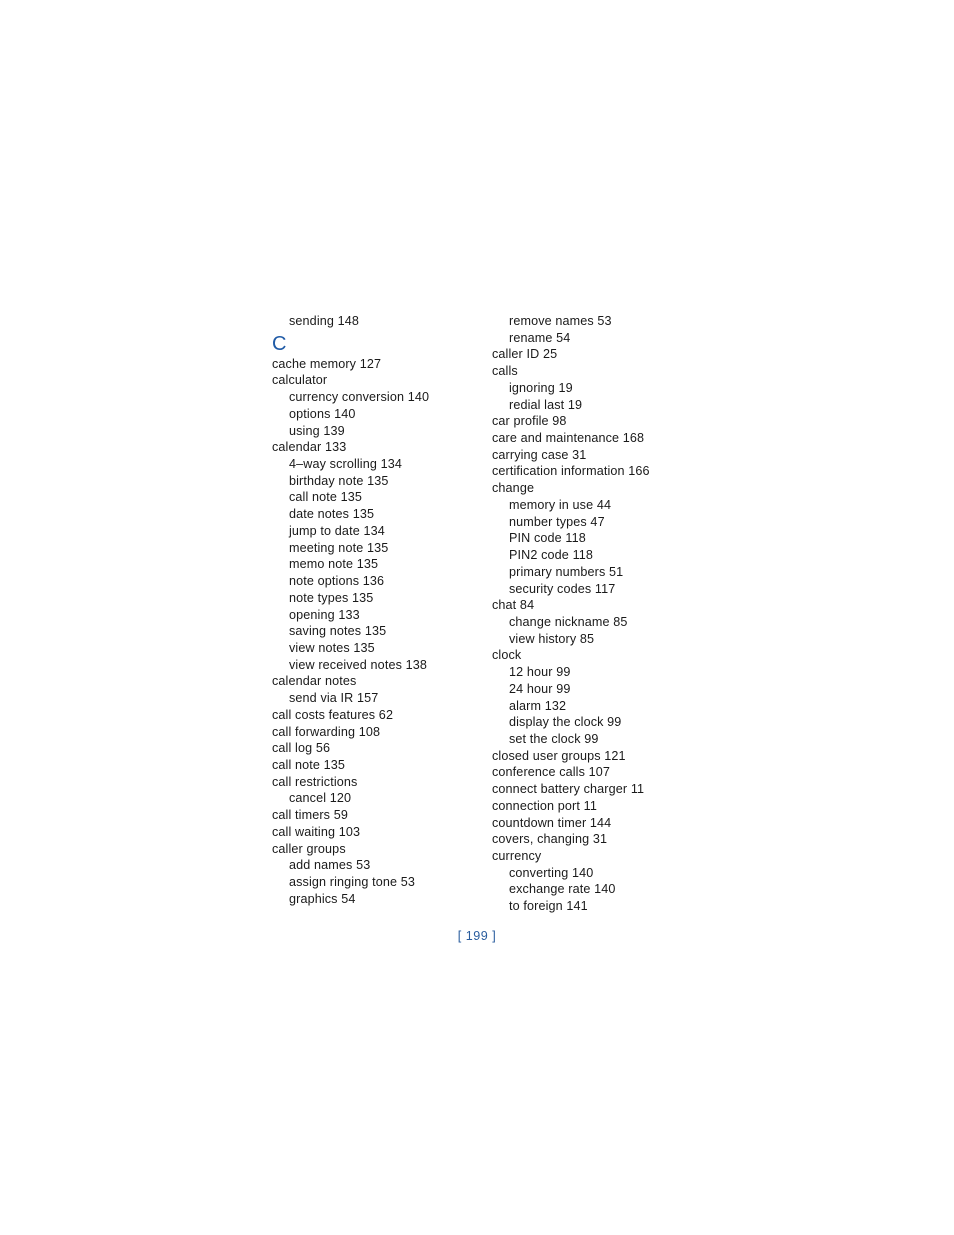 This screenshot has width=954, height=1235. Describe the element at coordinates (541, 387) in the screenshot. I see `index-subentry: ignoring 19` at that location.